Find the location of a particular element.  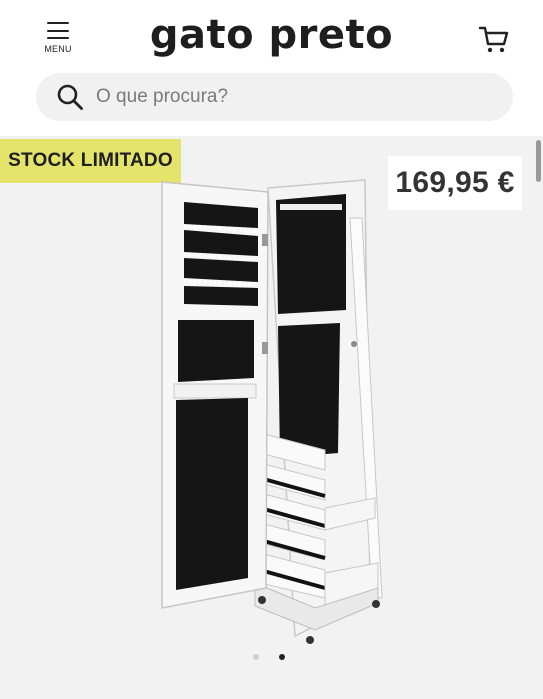

cart-button is located at coordinates (494, 39).